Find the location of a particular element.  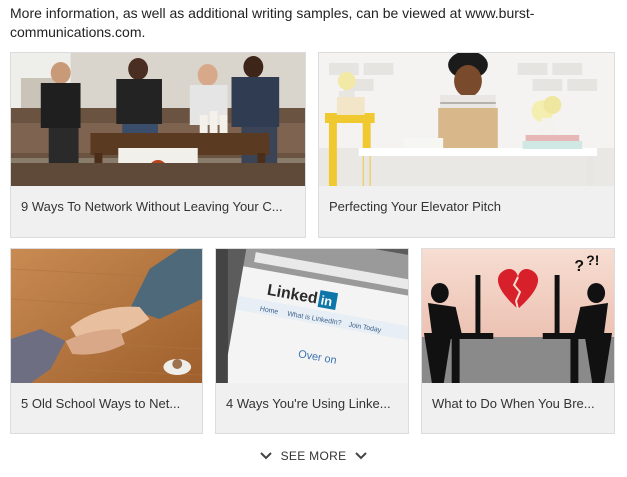

woman-laptop-image is located at coordinates (466, 119).